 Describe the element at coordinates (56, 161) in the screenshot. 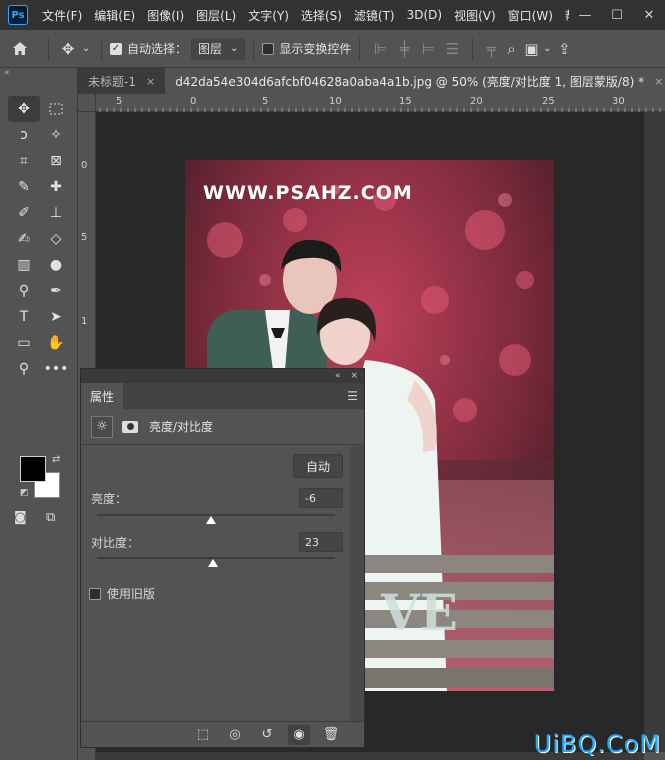

I see `frame-tool-icon: ⊠` at that location.